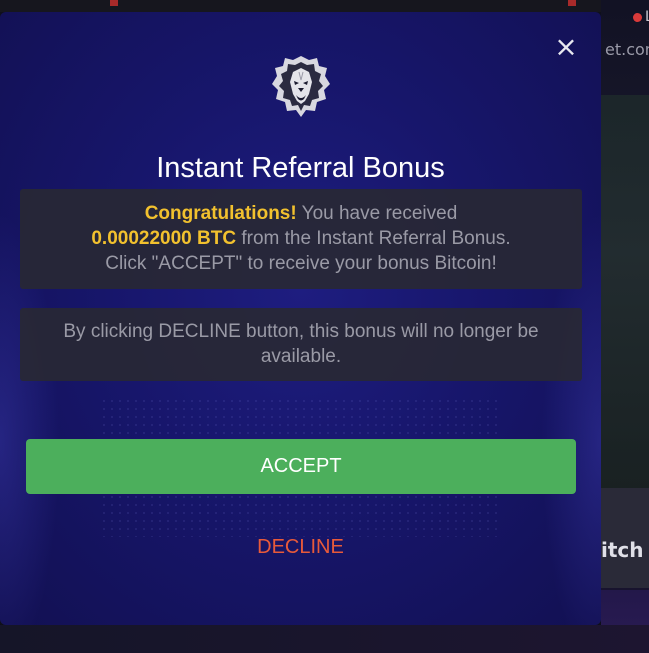  I want to click on close-button: ×, so click(566, 47).